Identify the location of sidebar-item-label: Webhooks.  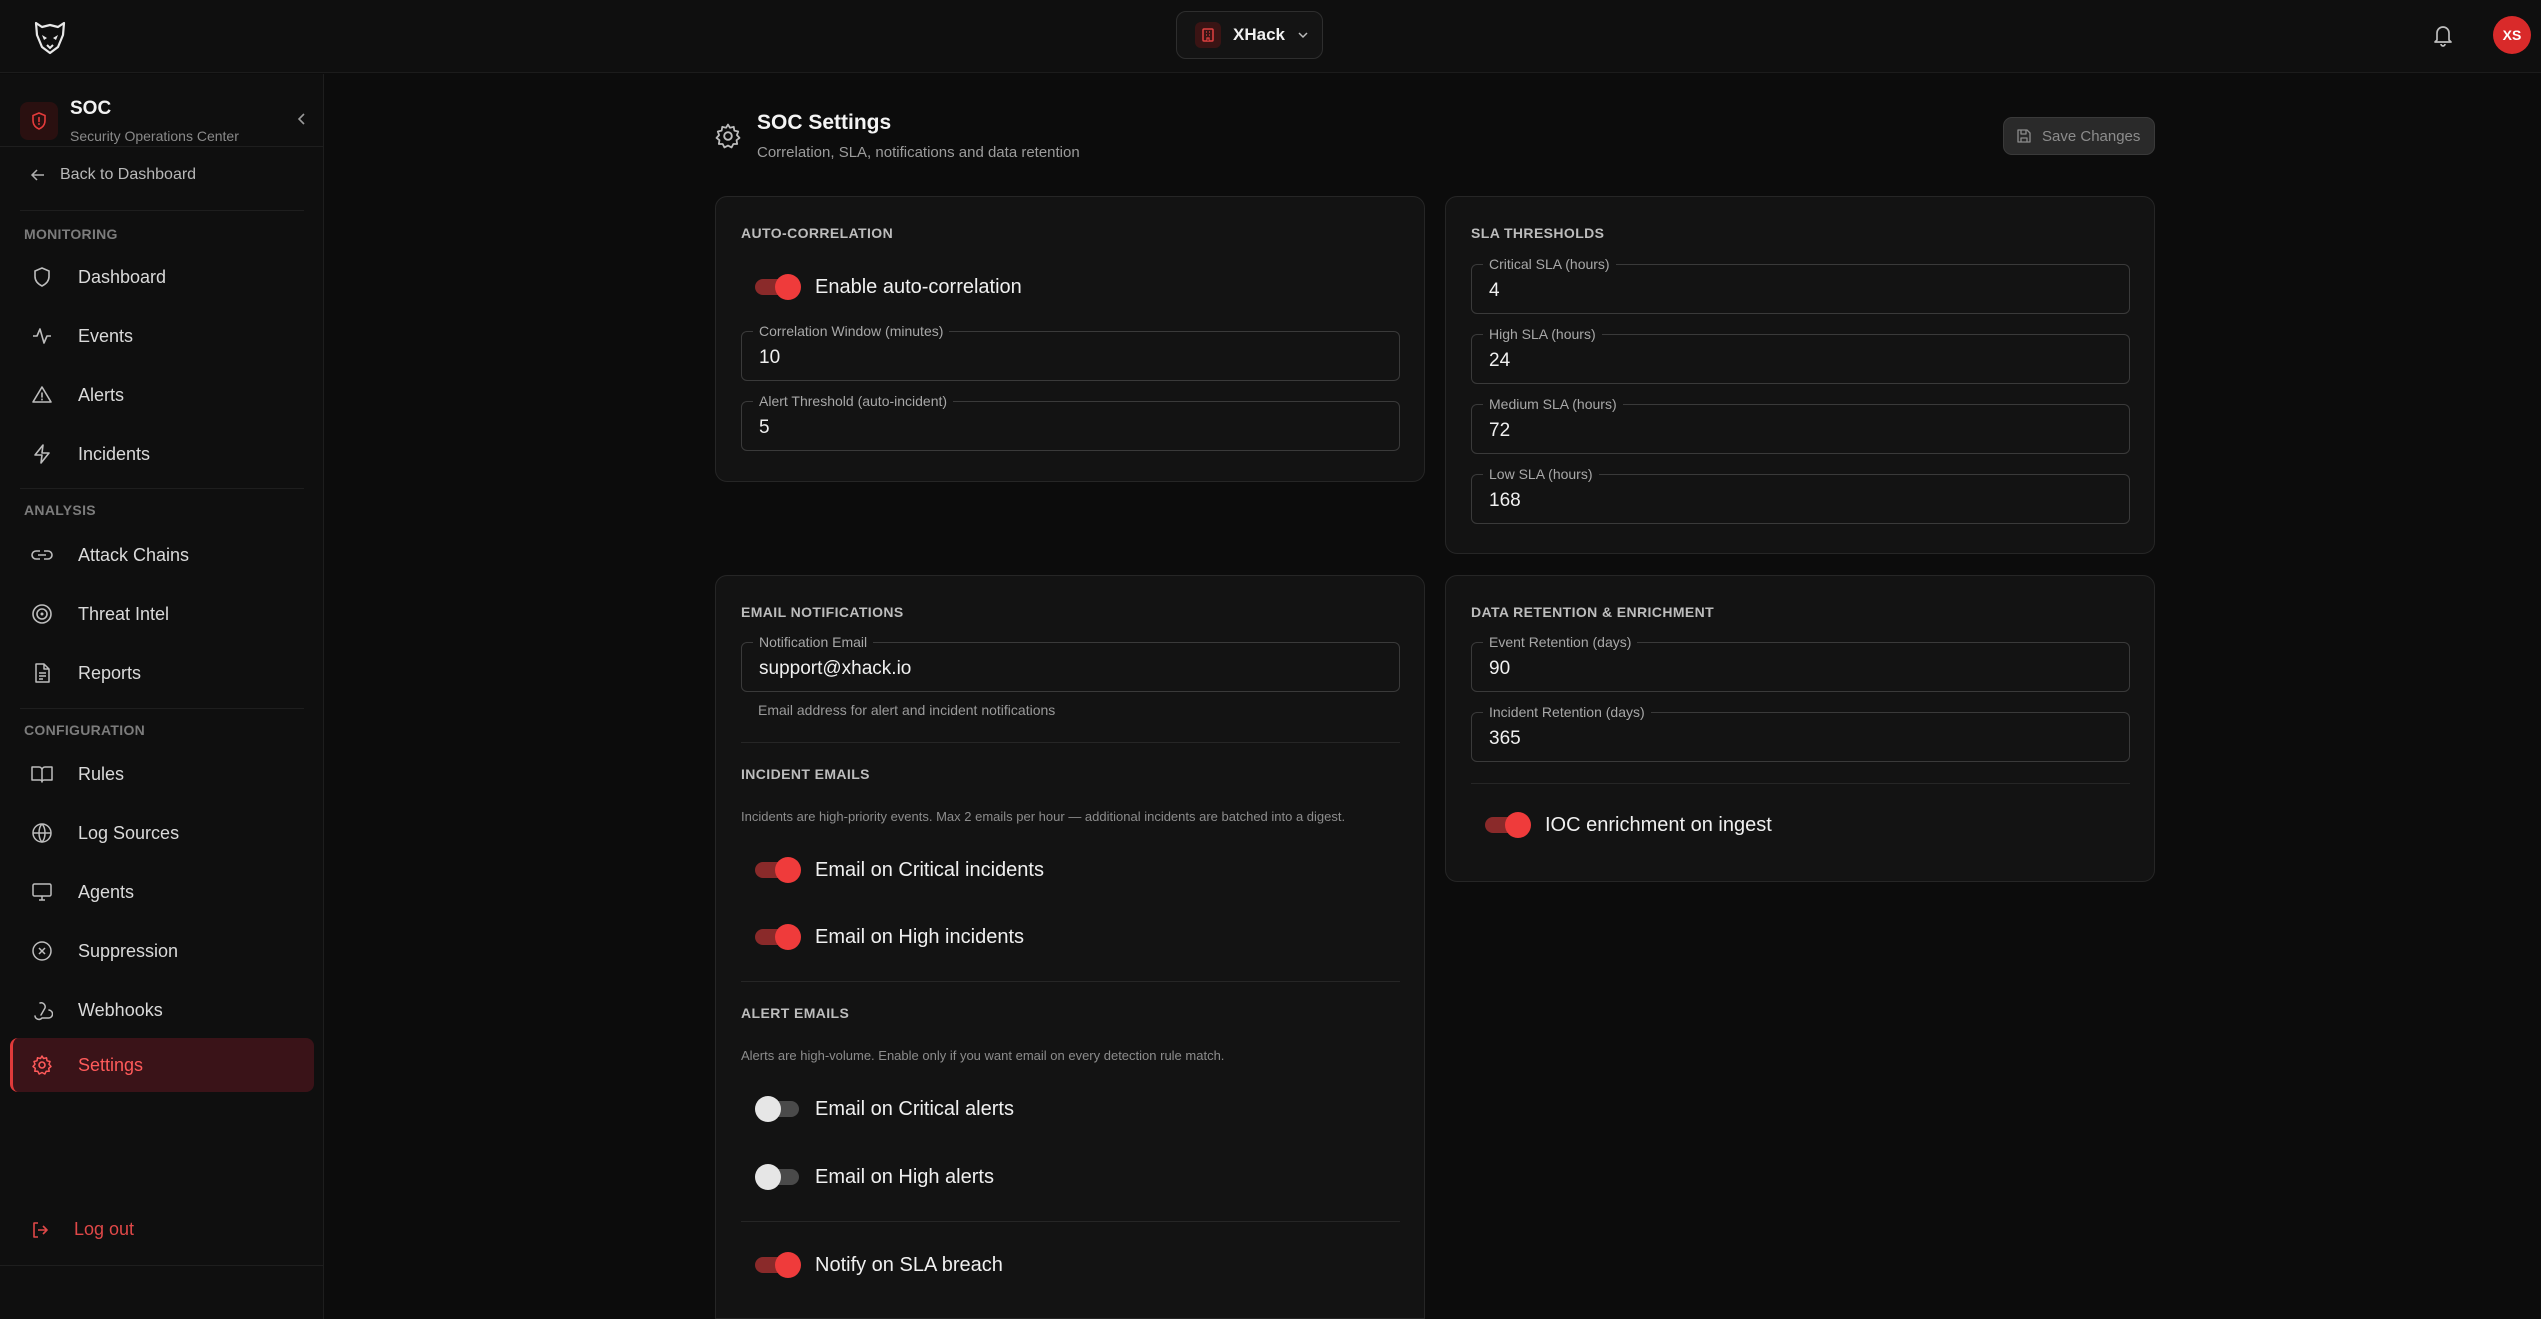
(120, 1009).